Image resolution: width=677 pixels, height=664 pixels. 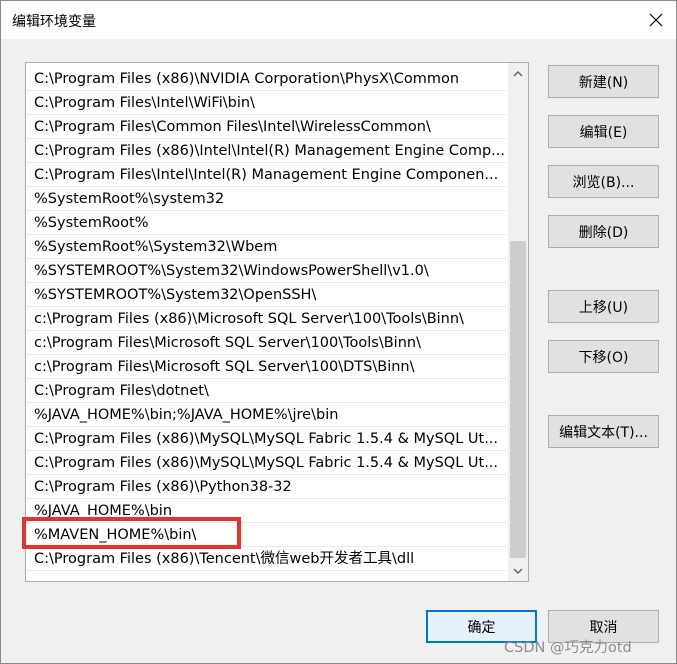 What do you see at coordinates (603, 231) in the screenshot?
I see `delete-button: 删除(D)` at bounding box center [603, 231].